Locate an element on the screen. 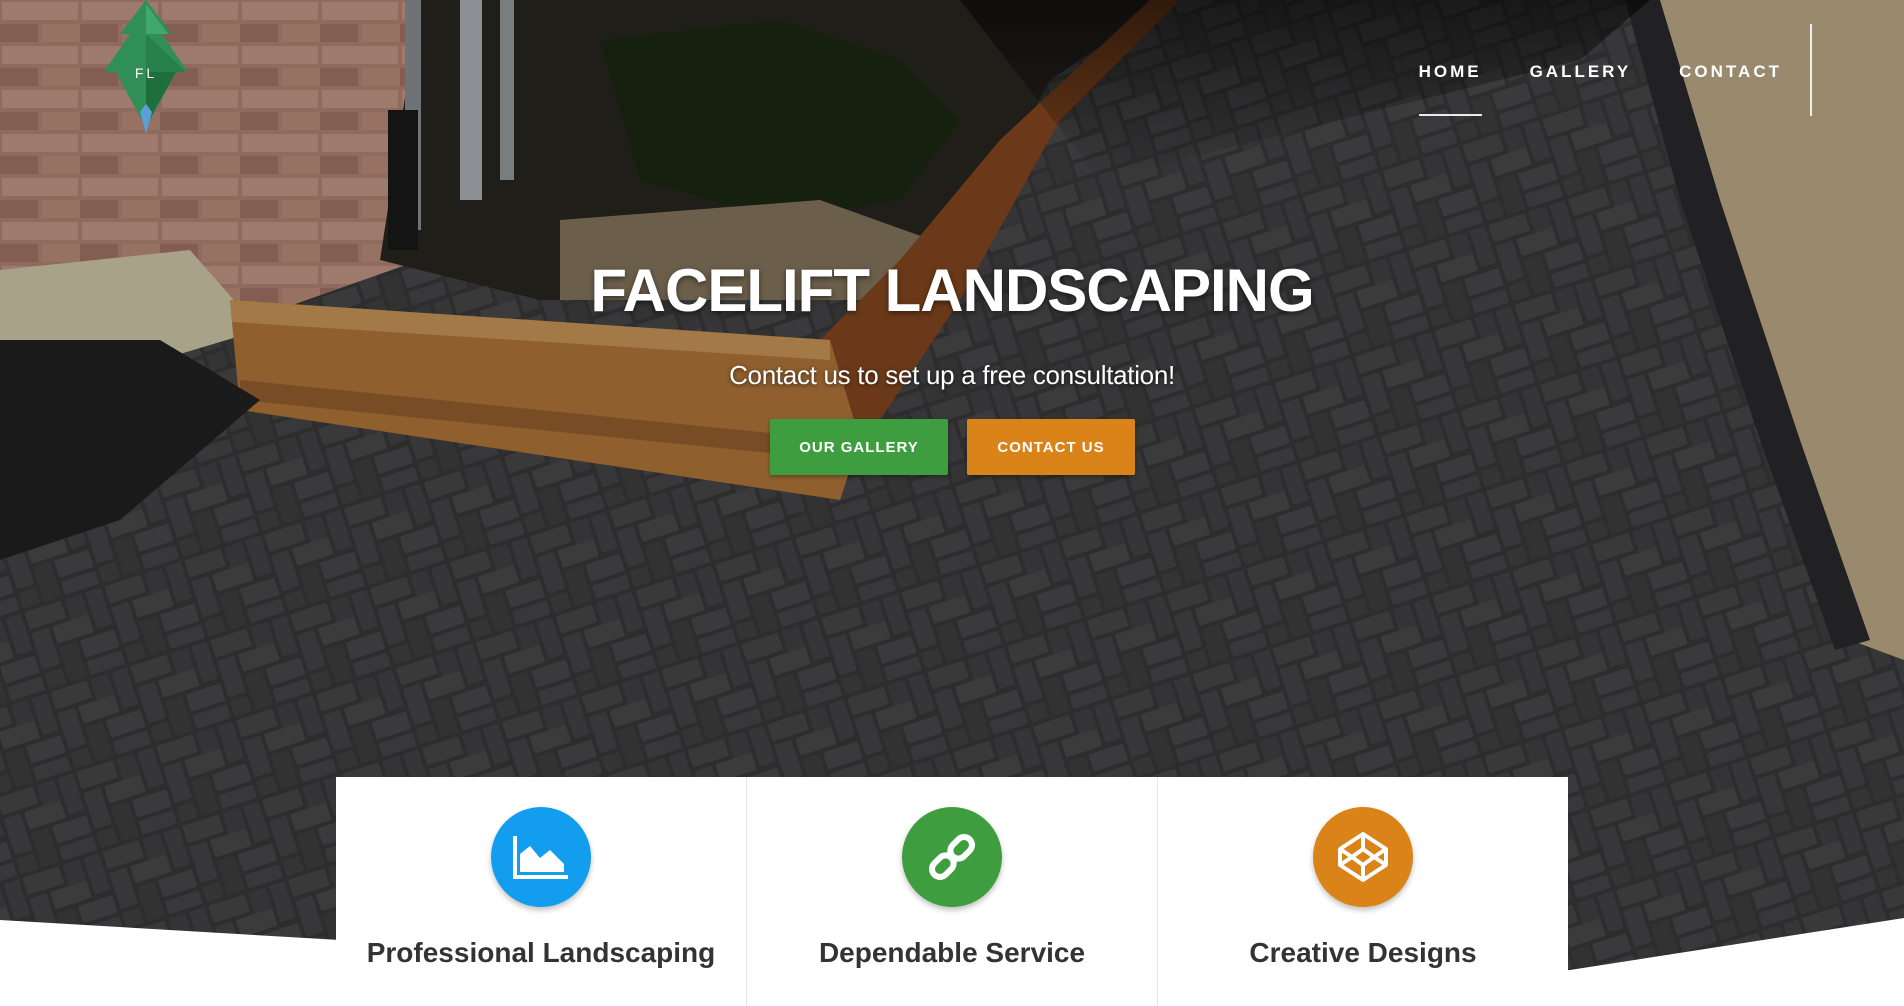 Image resolution: width=1904 pixels, height=1006 pixels. feature-card: Dependable Service is located at coordinates (952, 891).